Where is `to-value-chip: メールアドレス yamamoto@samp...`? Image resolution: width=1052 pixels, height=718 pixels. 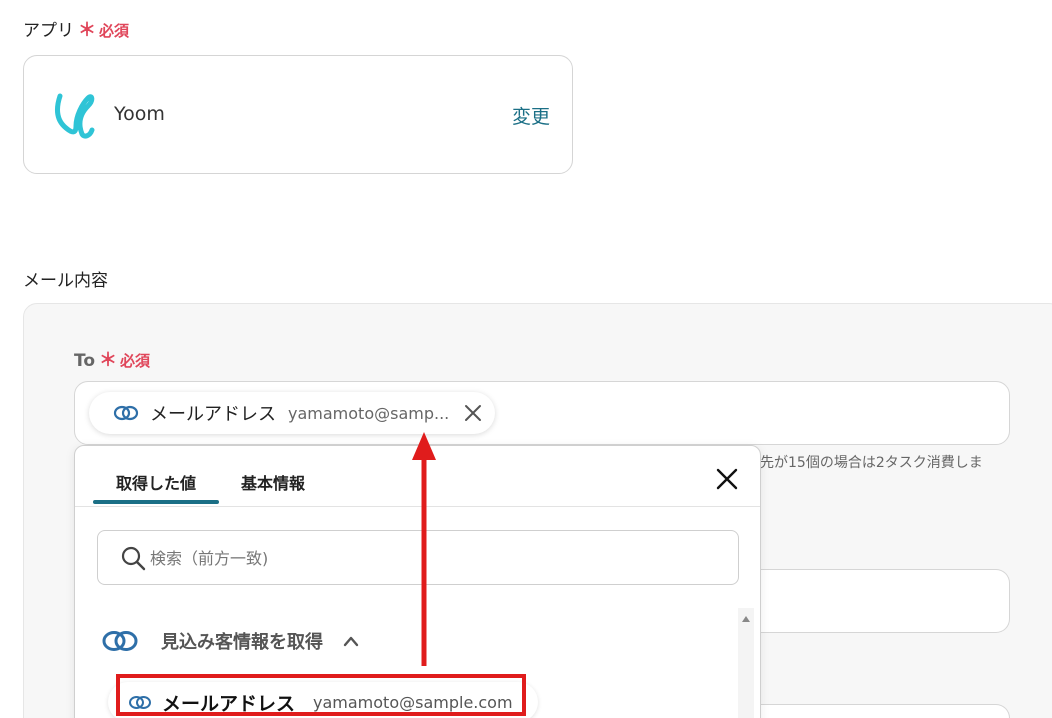
to-value-chip: メールアドレス yamamoto@samp... is located at coordinates (292, 413).